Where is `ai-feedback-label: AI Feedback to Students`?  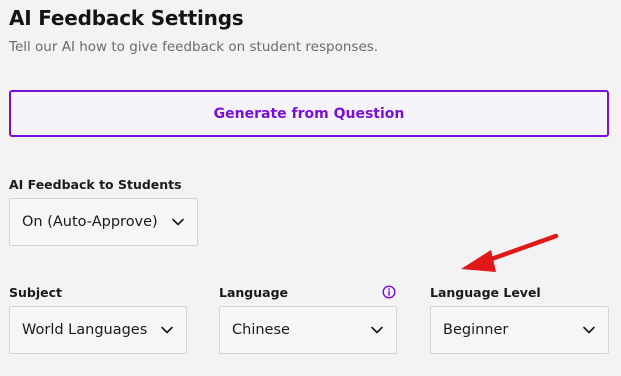
ai-feedback-label: AI Feedback to Students is located at coordinates (95, 184).